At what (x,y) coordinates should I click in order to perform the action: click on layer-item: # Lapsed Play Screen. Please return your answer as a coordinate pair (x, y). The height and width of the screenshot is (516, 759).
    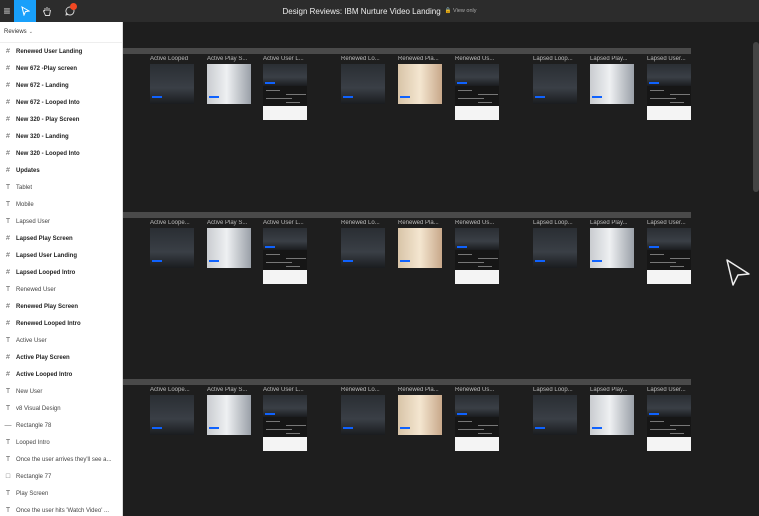
    Looking at the image, I should click on (61, 238).